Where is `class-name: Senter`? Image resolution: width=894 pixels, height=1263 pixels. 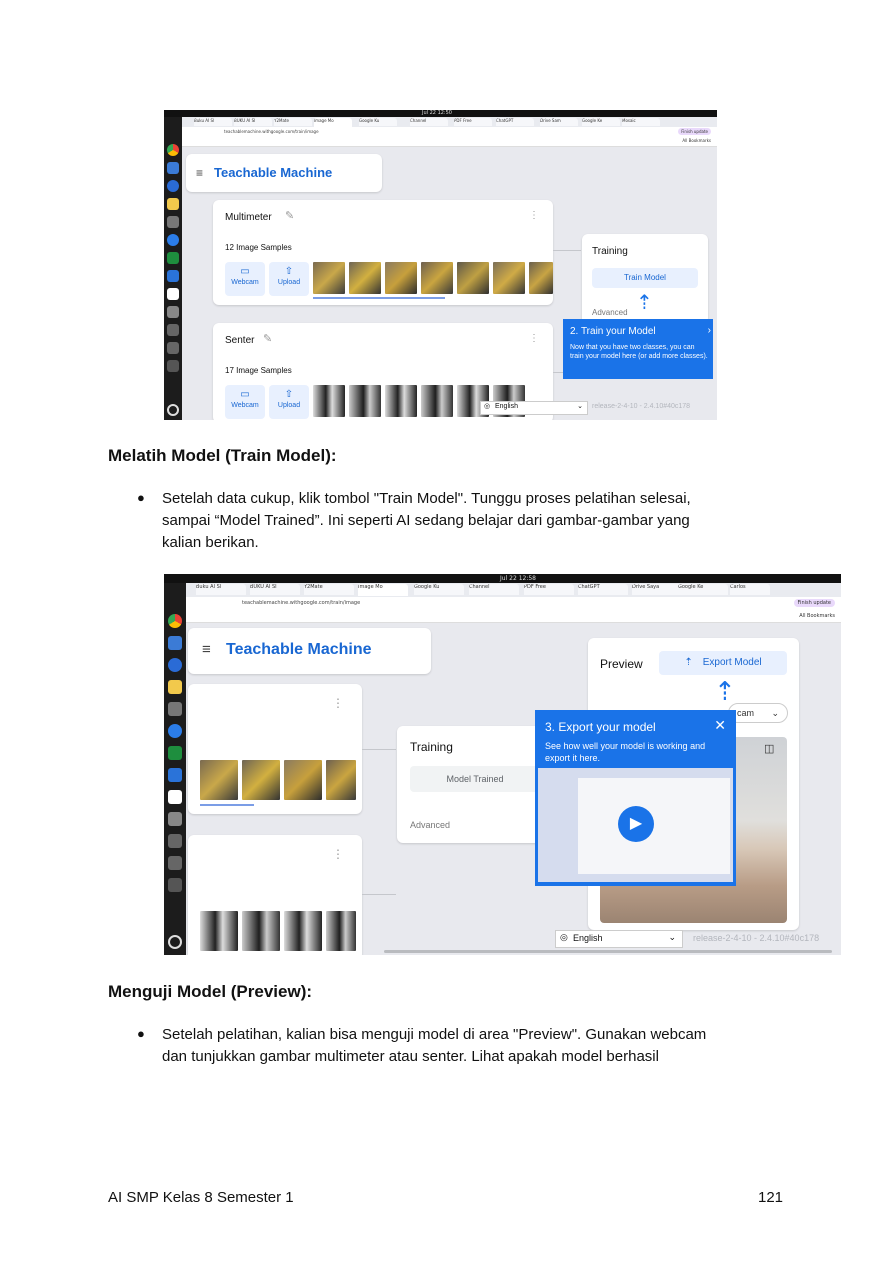
class-name: Senter is located at coordinates (239, 340).